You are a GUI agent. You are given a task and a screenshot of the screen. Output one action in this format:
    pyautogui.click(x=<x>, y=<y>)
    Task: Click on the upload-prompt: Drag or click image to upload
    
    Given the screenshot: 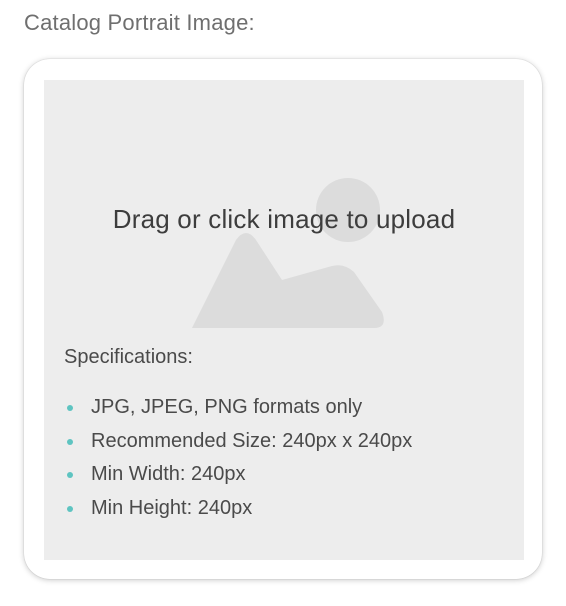 What is the action you would take?
    pyautogui.click(x=284, y=219)
    